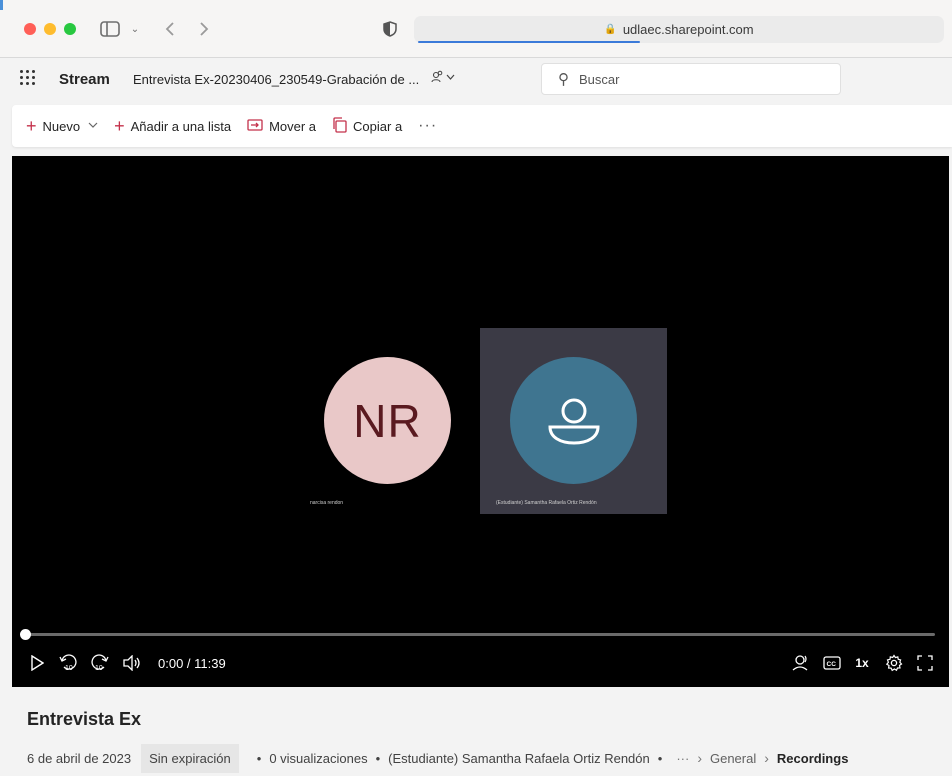 This screenshot has width=952, height=776. Describe the element at coordinates (99, 668) in the screenshot. I see `skip-forward-seconds: 10` at that location.